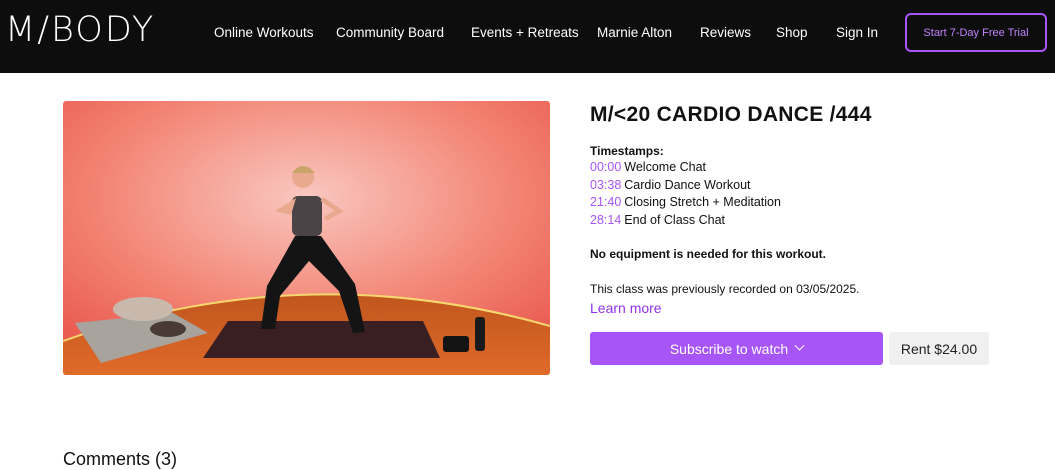 The width and height of the screenshot is (1055, 470). Describe the element at coordinates (605, 220) in the screenshot. I see `timestamp-link: 28:14` at that location.